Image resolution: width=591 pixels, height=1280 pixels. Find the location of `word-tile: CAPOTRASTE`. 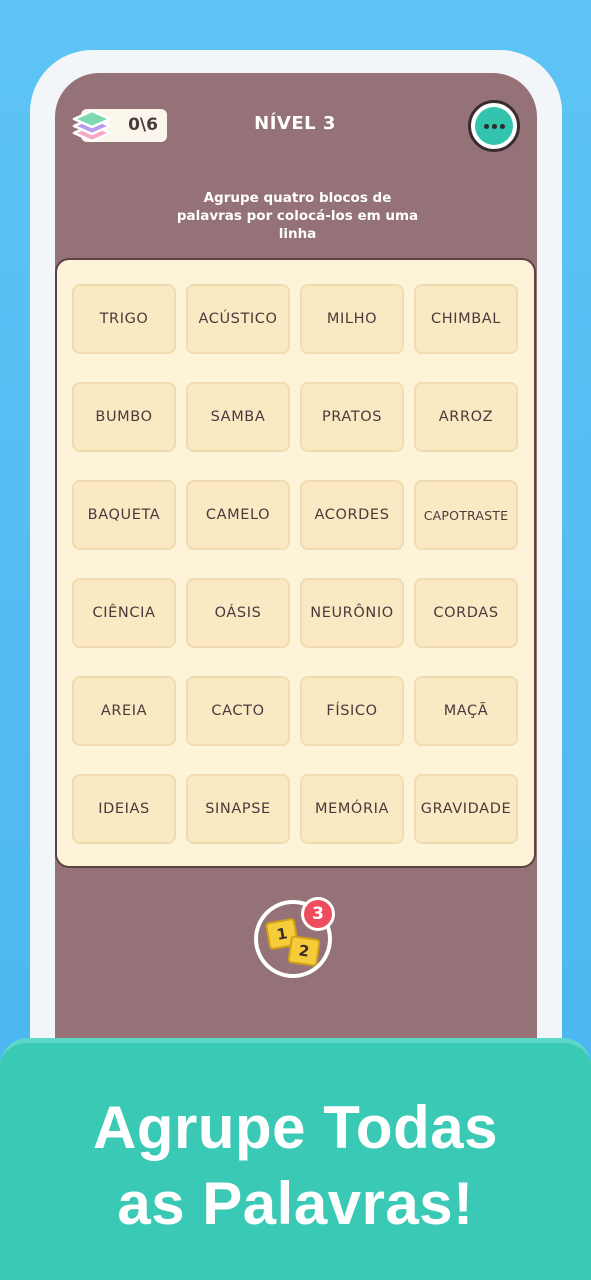

word-tile: CAPOTRASTE is located at coordinates (466, 515).